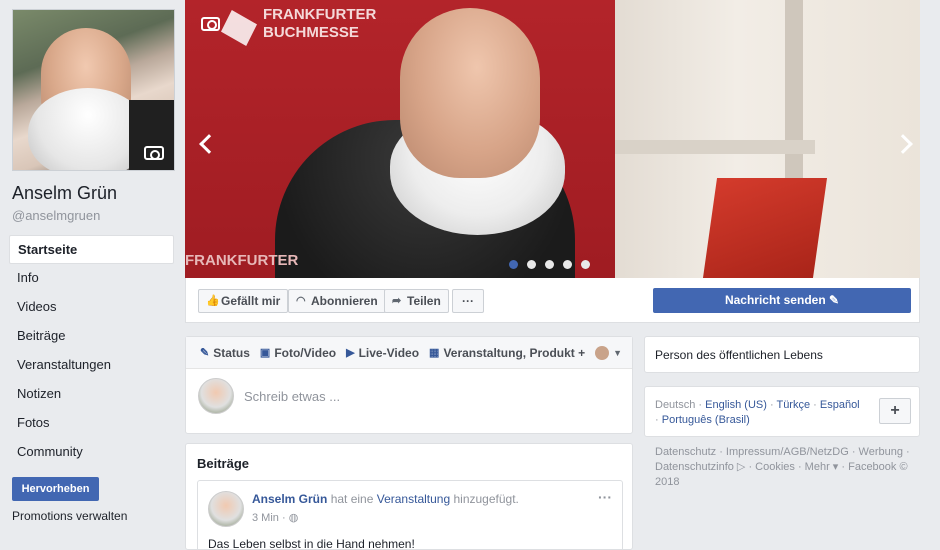 This screenshot has width=940, height=550. I want to click on tab-status: ✎ Status, so click(225, 353).